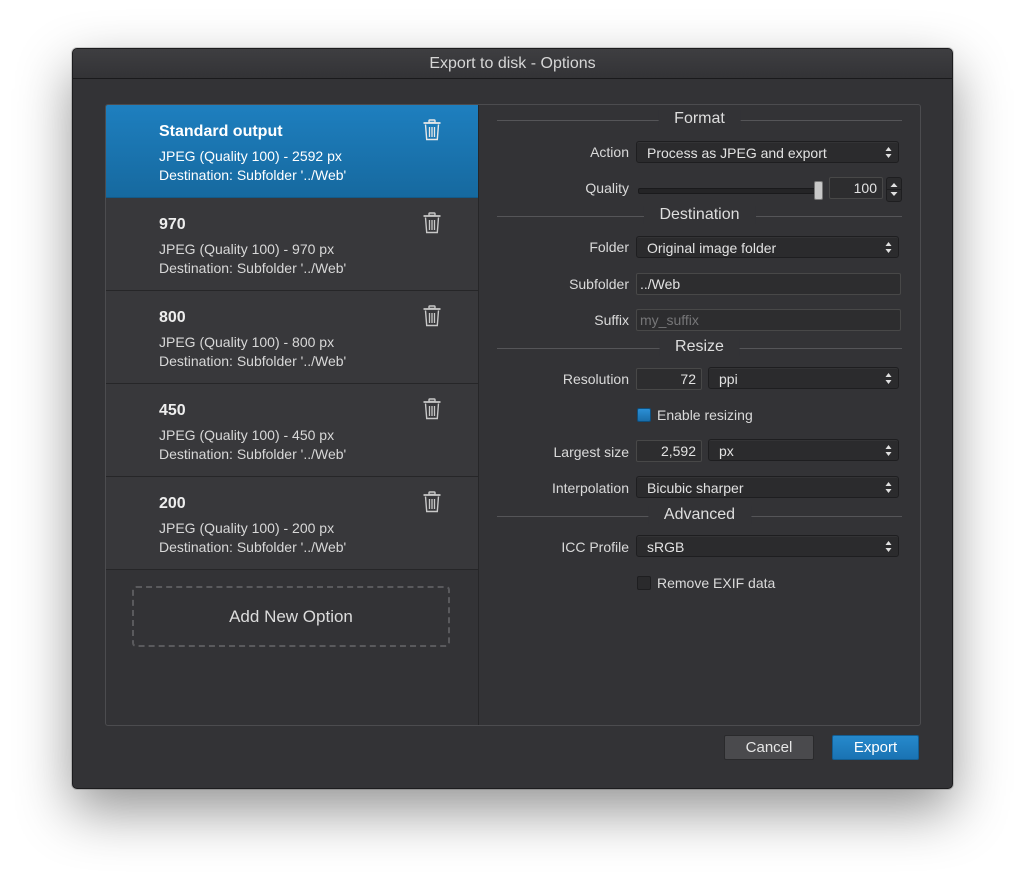  I want to click on option-title: 800, so click(172, 317).